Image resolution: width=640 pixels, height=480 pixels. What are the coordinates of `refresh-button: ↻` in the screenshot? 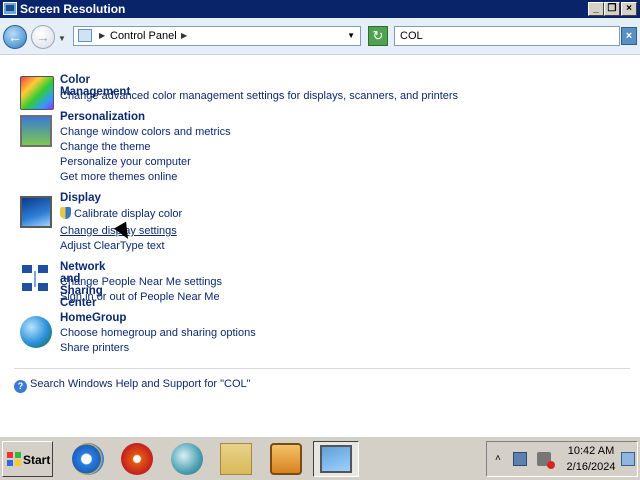 It's located at (378, 36).